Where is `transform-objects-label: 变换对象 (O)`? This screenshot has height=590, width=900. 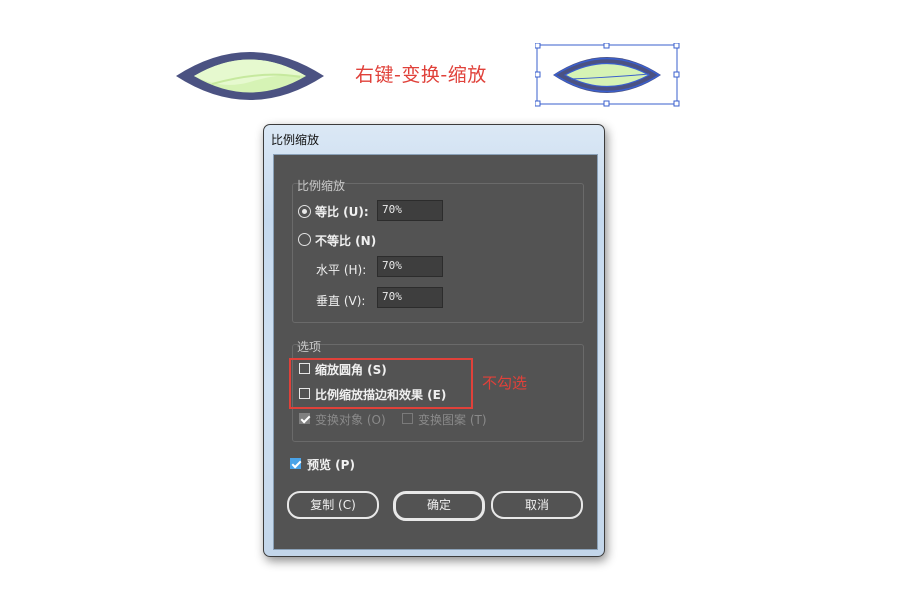 transform-objects-label: 变换对象 (O) is located at coordinates (350, 420).